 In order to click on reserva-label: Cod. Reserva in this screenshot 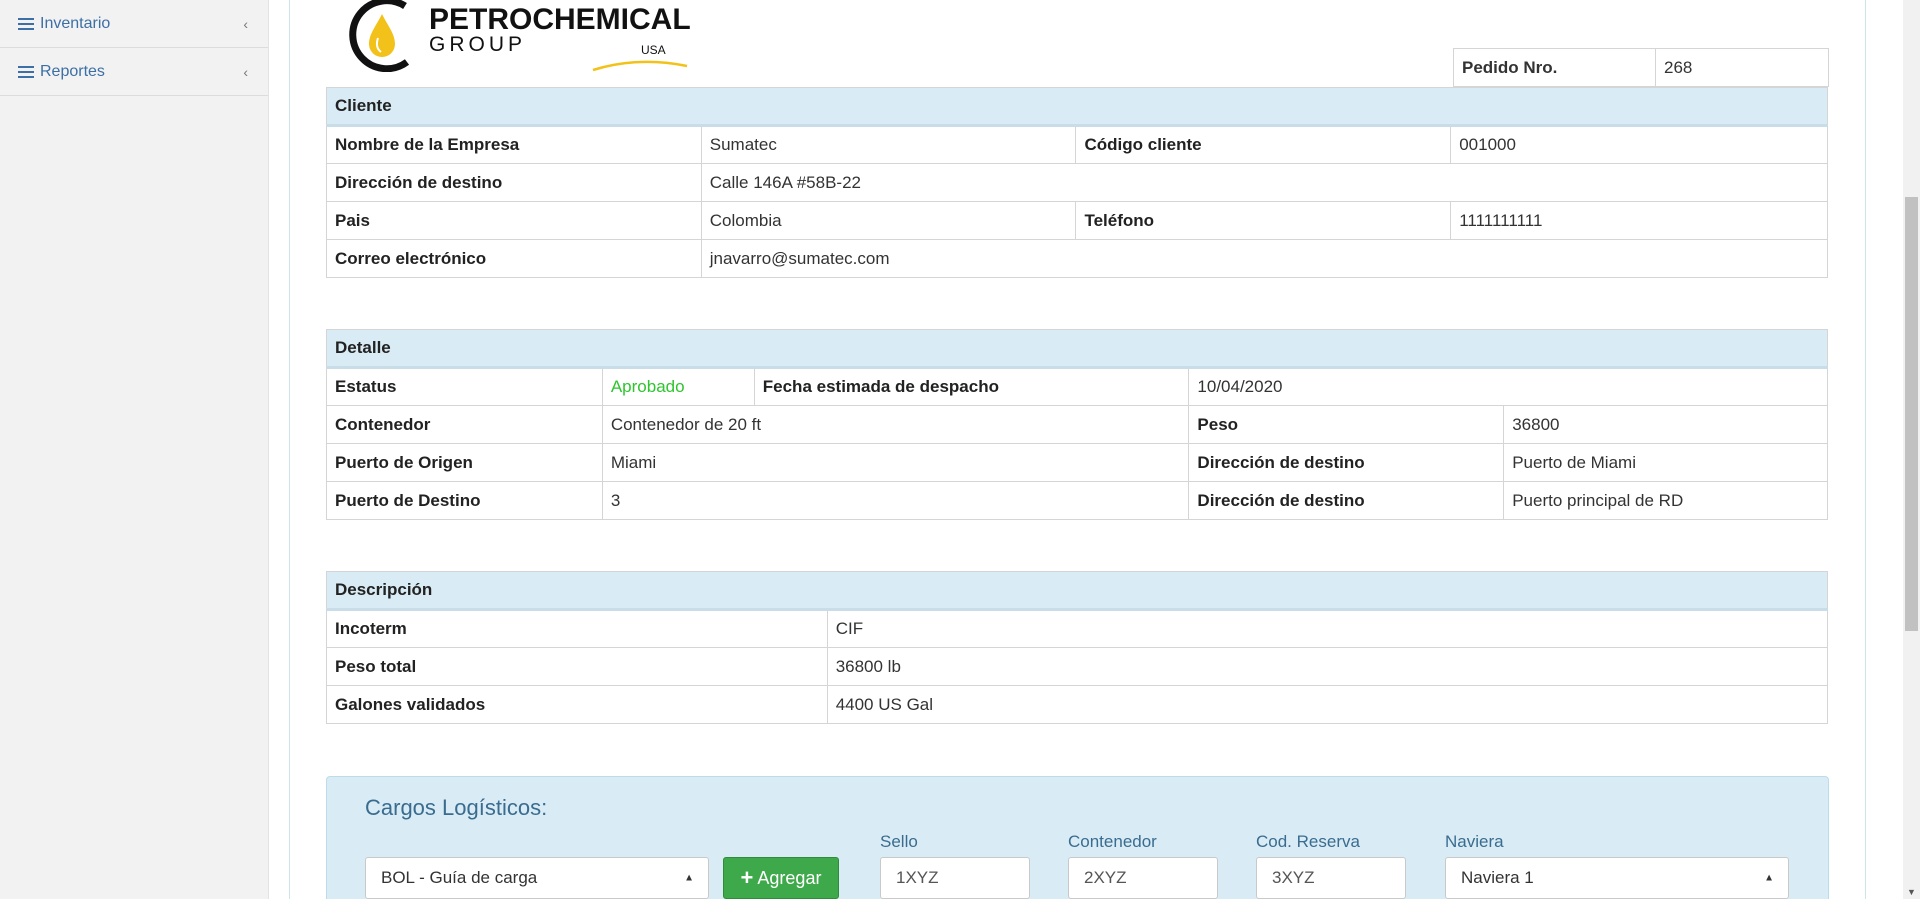, I will do `click(1308, 841)`.